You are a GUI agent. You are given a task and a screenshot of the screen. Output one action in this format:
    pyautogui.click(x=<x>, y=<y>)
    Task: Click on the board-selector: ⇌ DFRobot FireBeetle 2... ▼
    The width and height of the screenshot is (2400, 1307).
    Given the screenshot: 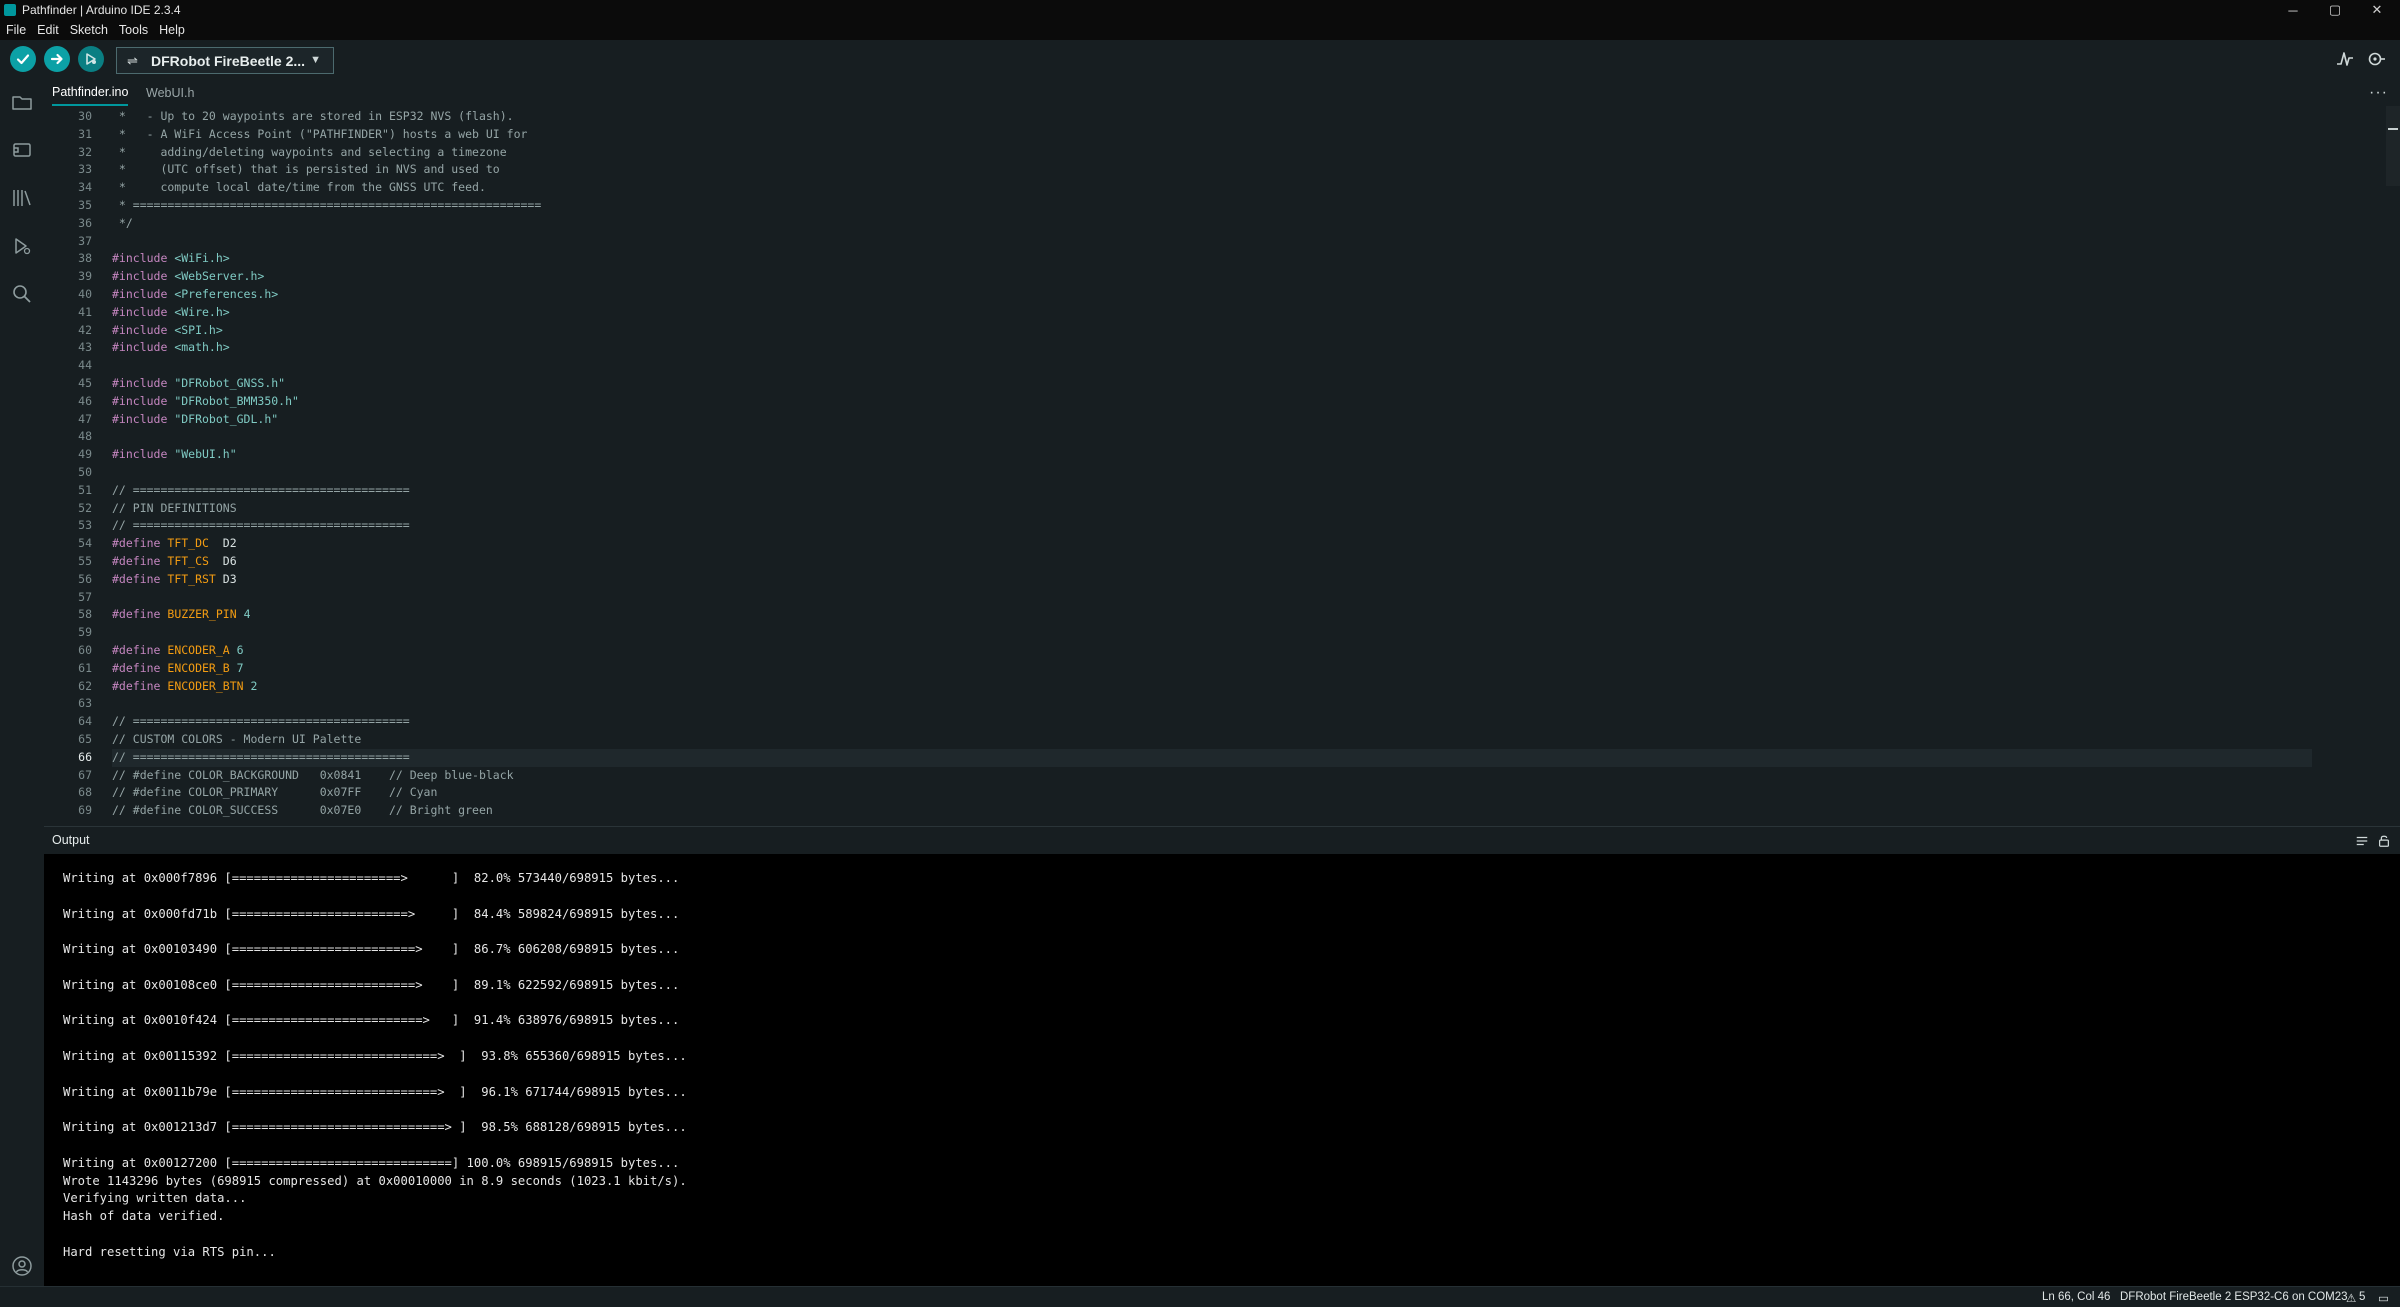 What is the action you would take?
    pyautogui.click(x=225, y=60)
    